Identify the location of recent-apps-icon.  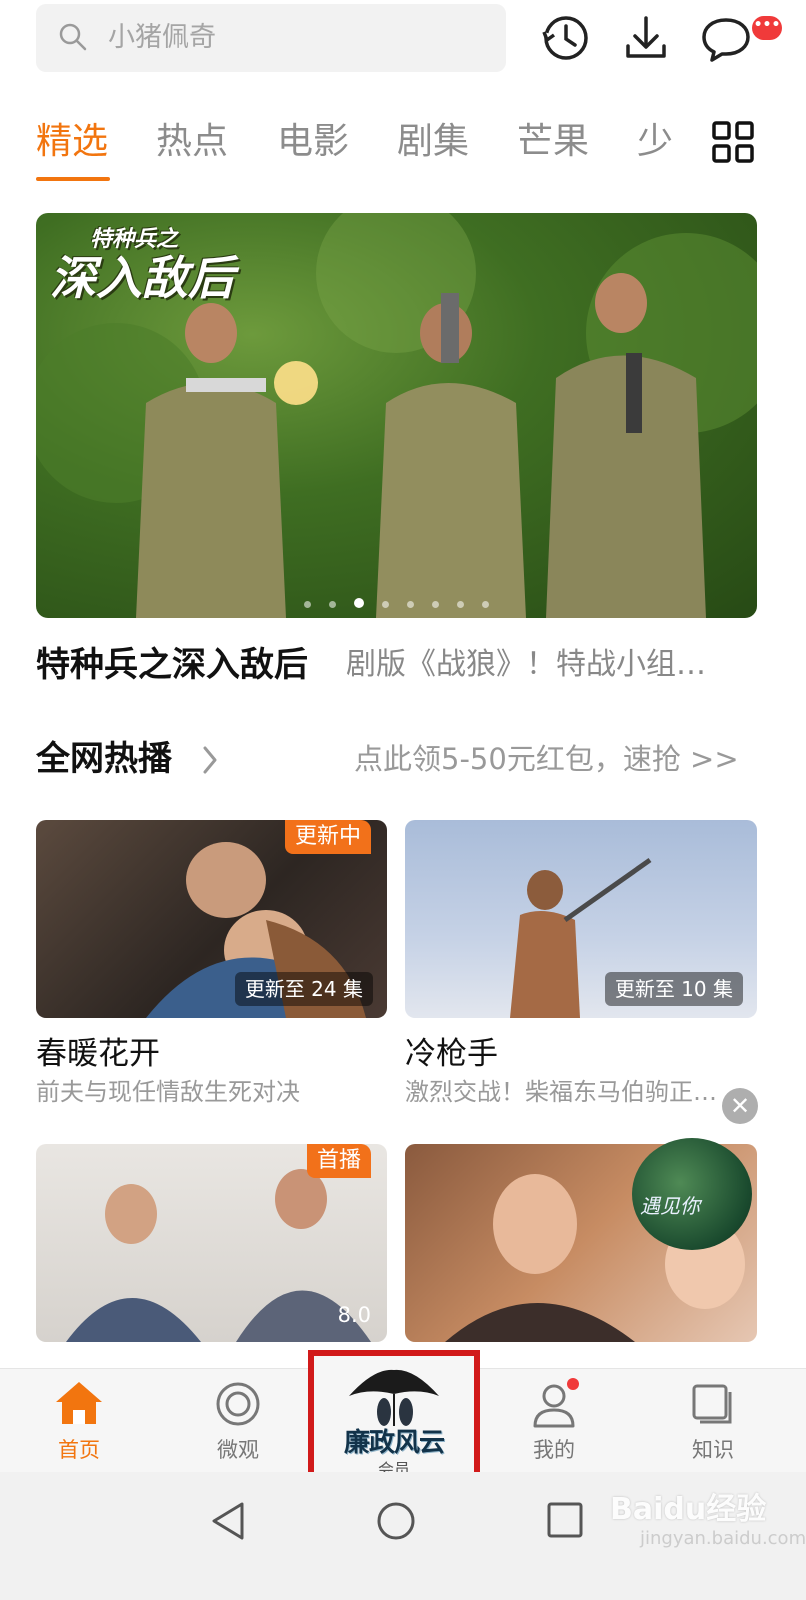
(565, 1520).